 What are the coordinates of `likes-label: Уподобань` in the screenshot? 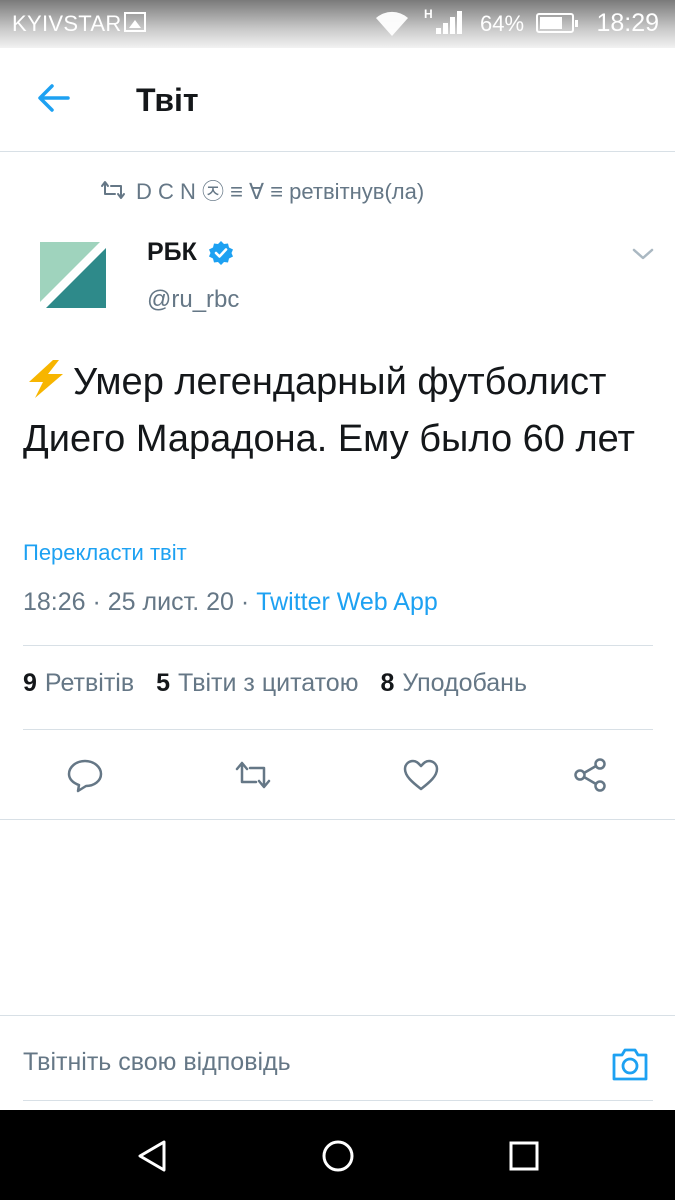 It's located at (464, 683).